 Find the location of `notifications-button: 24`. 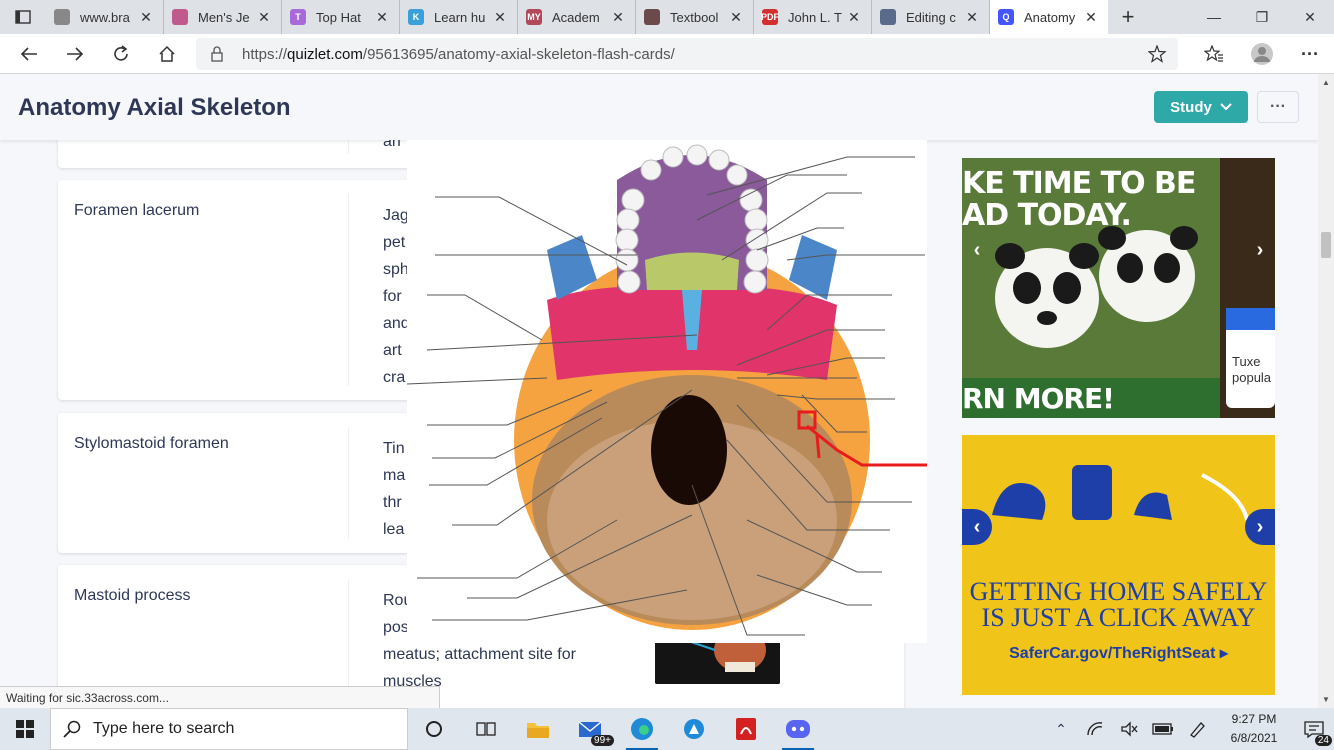

notifications-button: 24 is located at coordinates (1314, 729).